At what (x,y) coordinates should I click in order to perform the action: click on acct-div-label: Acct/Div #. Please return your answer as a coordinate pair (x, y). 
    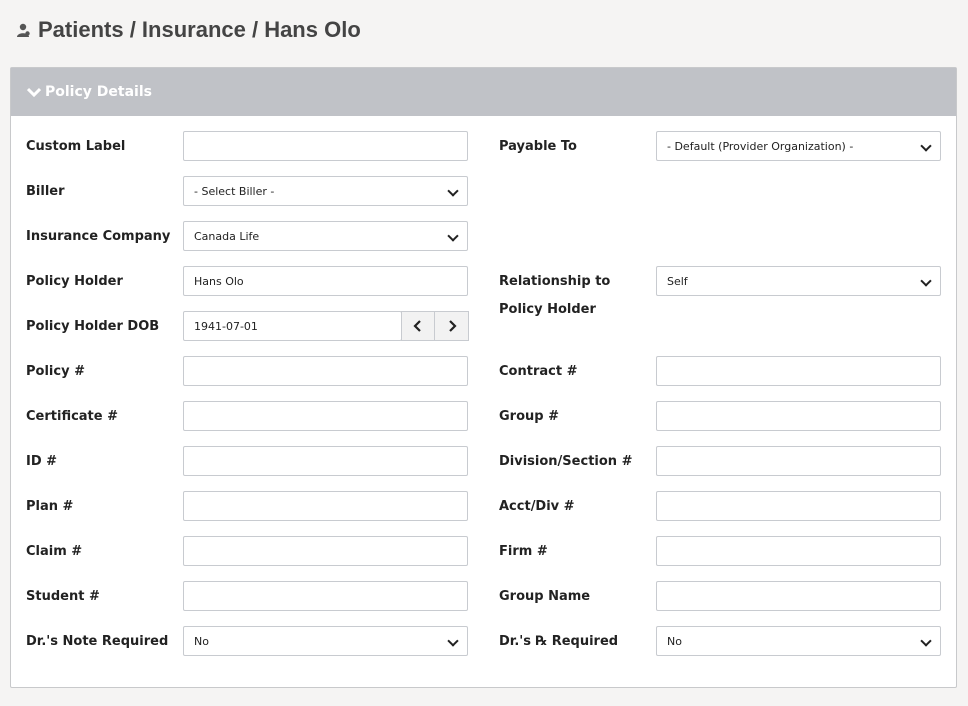
    Looking at the image, I should click on (537, 506).